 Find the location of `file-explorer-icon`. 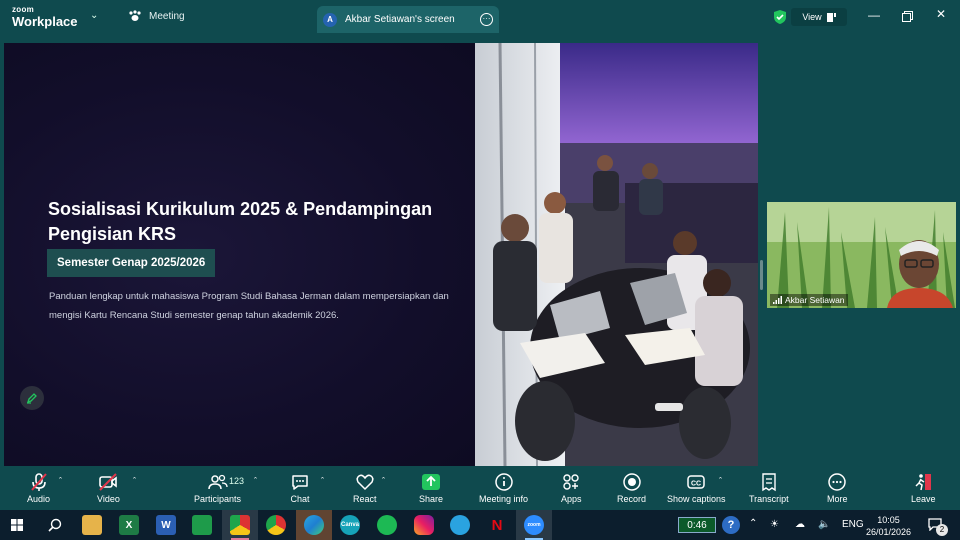

file-explorer-icon is located at coordinates (92, 525).